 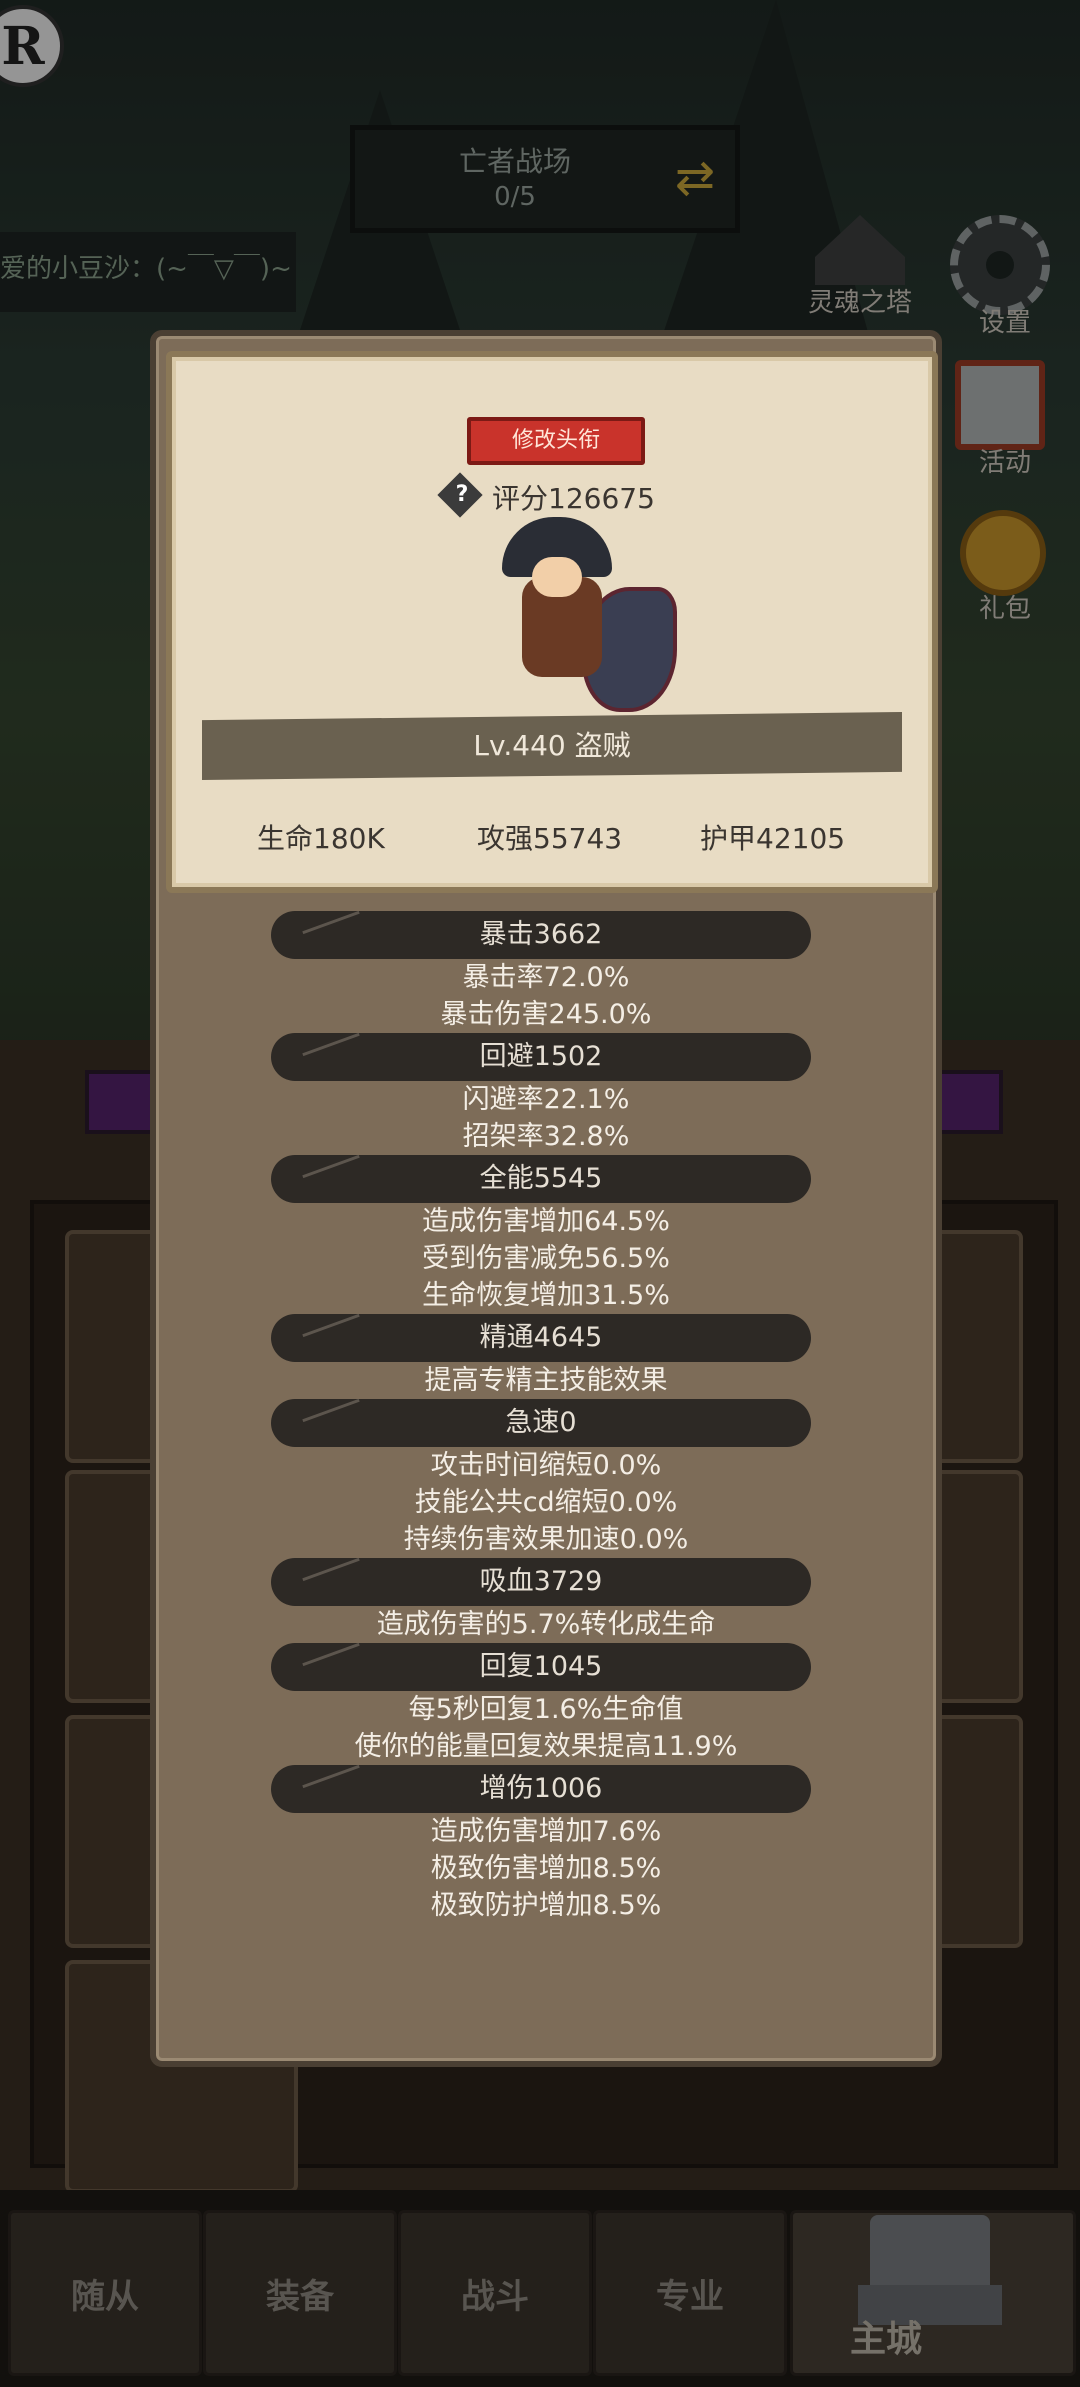 I want to click on stat-detail: 造成伤害增加7.6%, so click(x=546, y=1831).